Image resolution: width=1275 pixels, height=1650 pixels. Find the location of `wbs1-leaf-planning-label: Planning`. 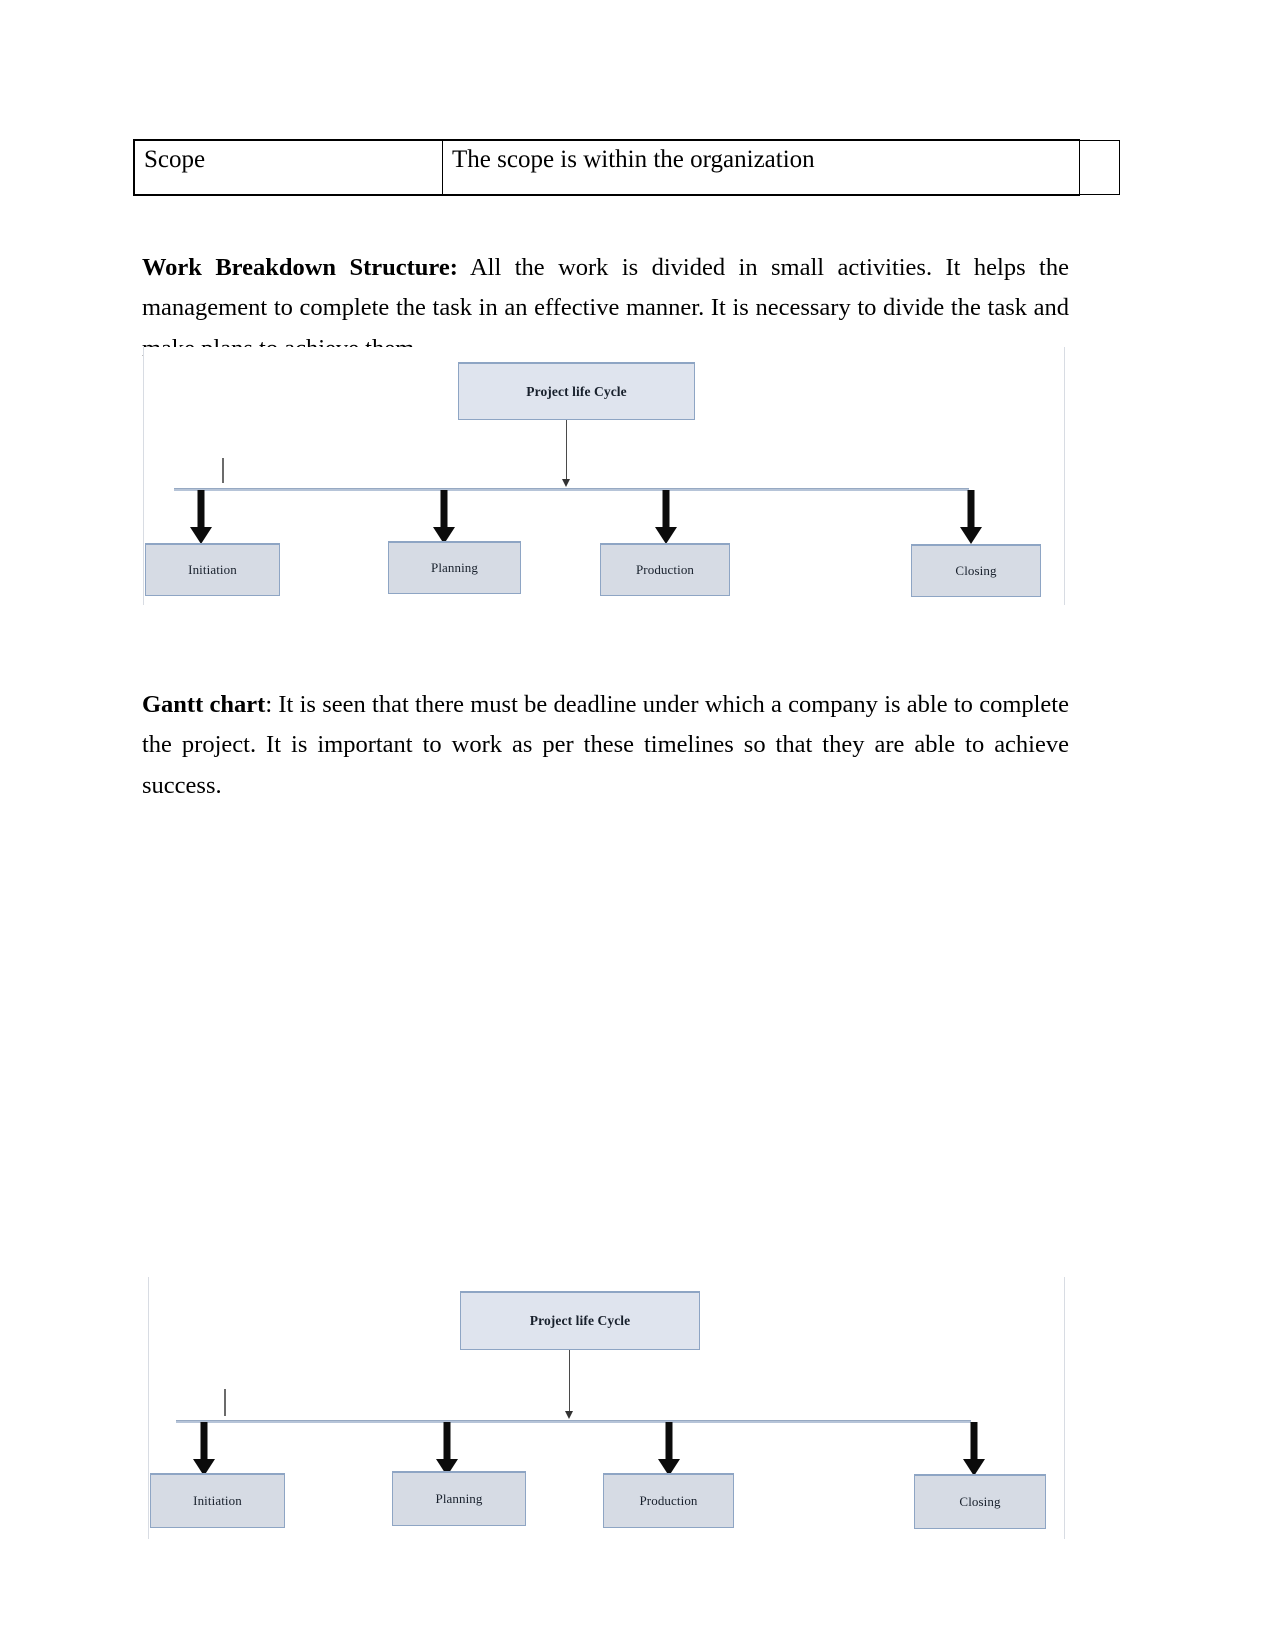

wbs1-leaf-planning-label: Planning is located at coordinates (454, 567).